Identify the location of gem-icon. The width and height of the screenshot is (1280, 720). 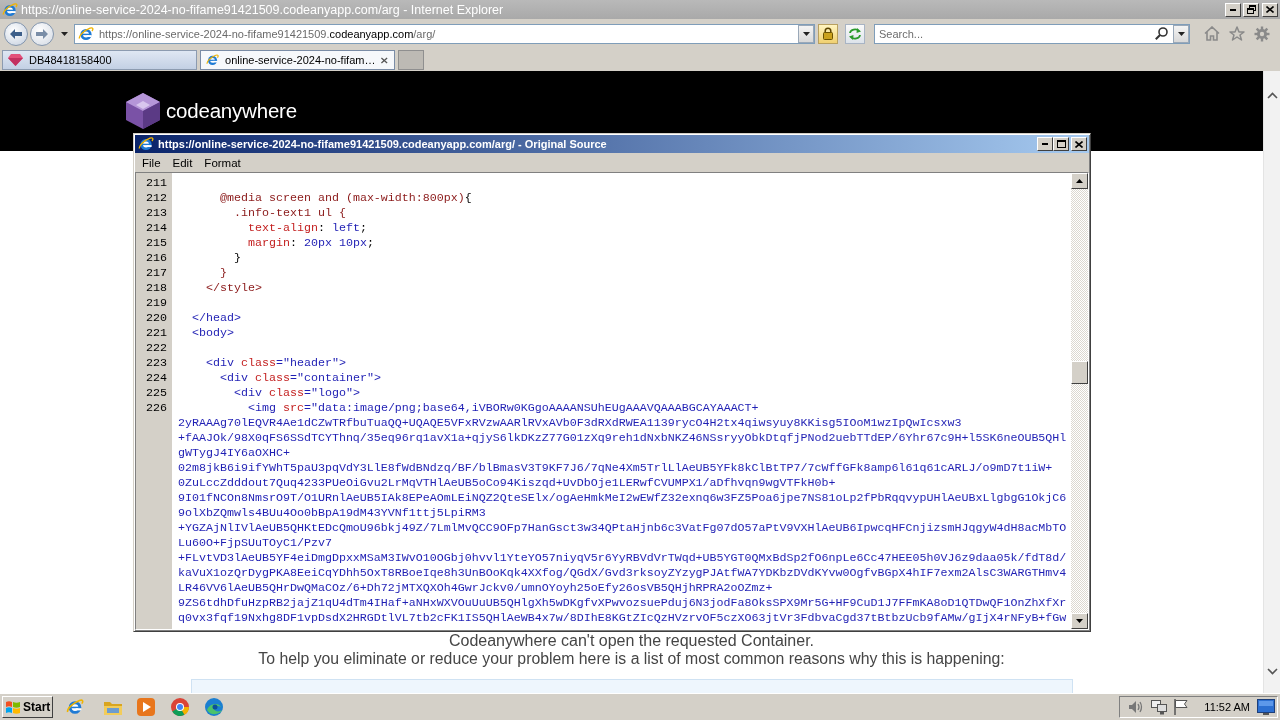
(15, 60).